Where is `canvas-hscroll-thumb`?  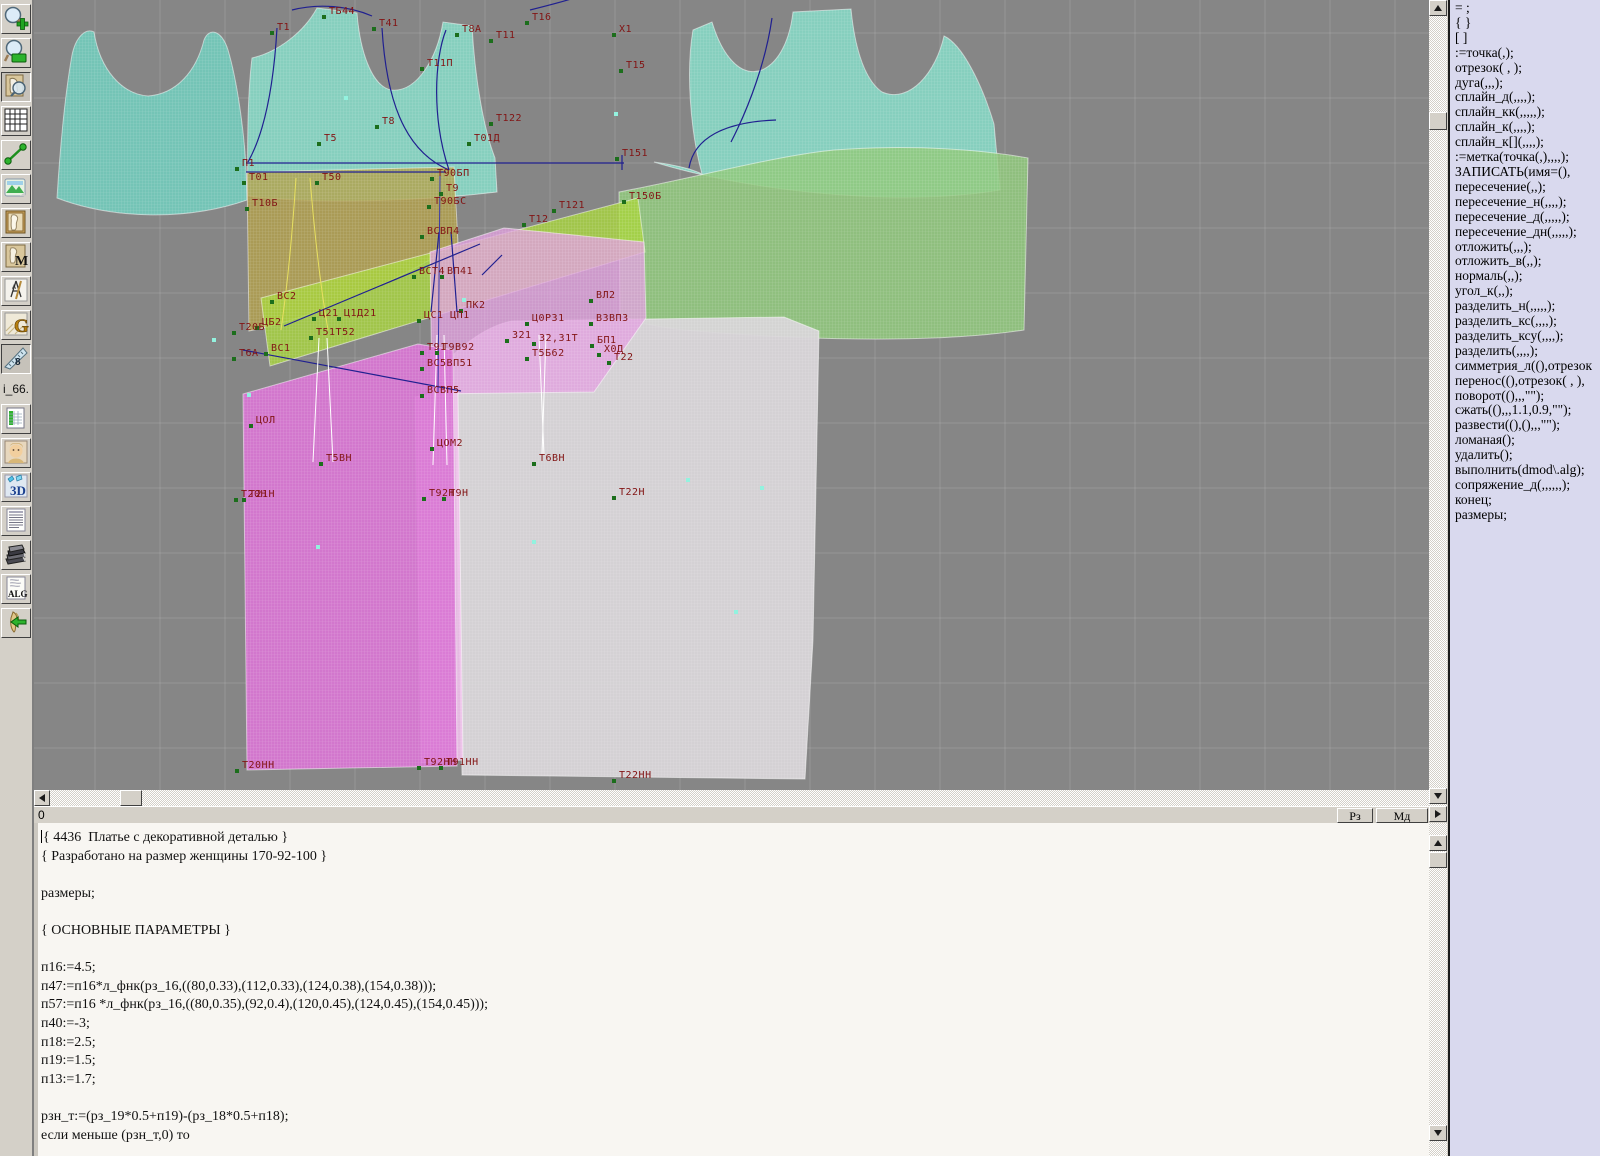 canvas-hscroll-thumb is located at coordinates (131, 798).